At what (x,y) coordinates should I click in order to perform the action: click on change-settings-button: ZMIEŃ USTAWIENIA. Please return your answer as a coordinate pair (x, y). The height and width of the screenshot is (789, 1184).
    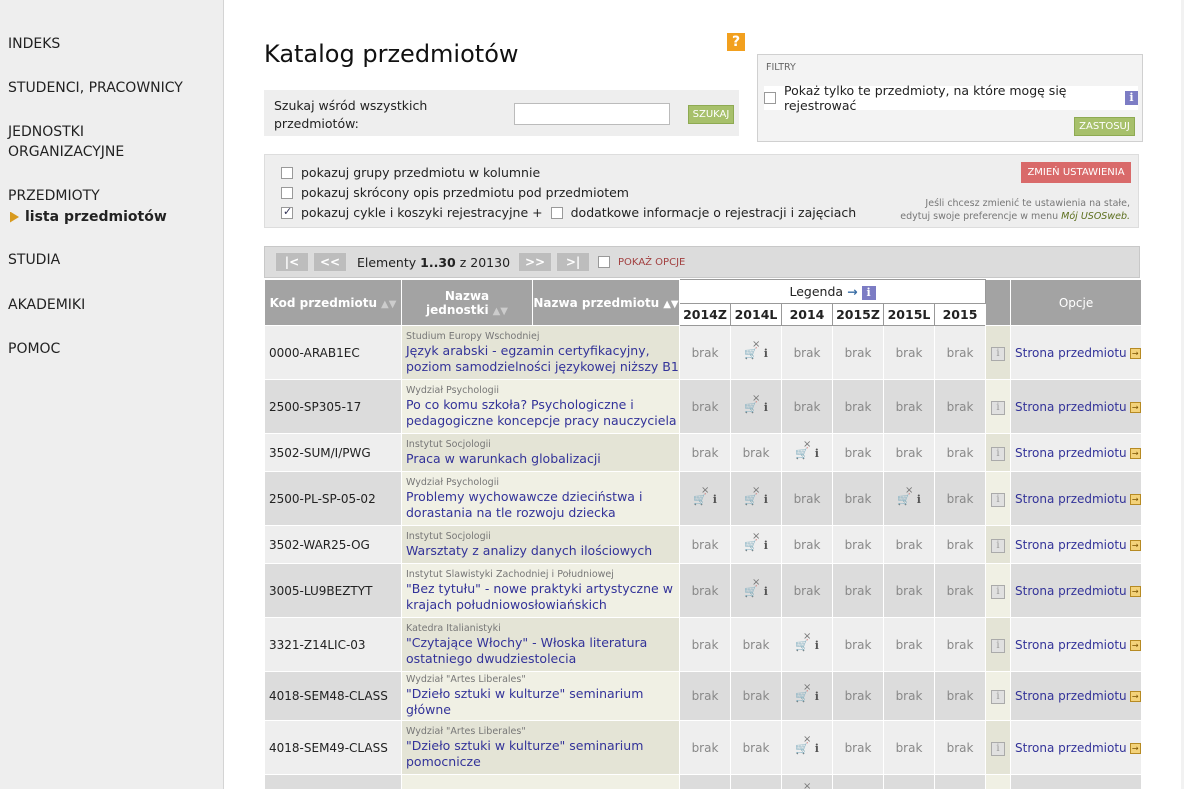
    Looking at the image, I should click on (1076, 172).